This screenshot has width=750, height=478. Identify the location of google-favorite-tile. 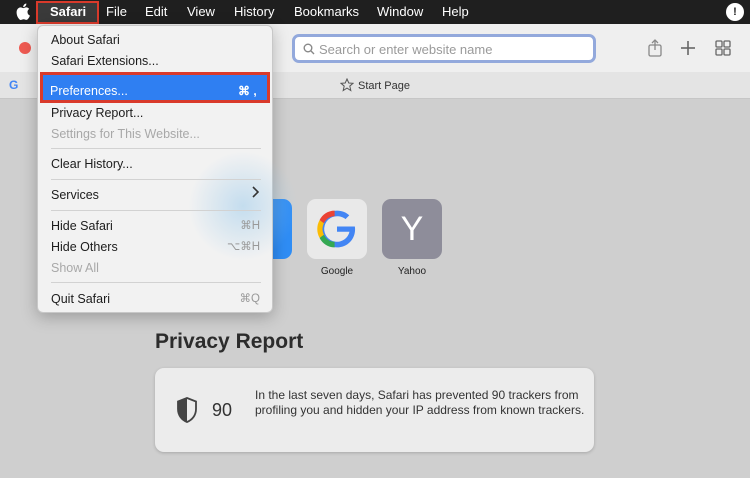
(337, 229).